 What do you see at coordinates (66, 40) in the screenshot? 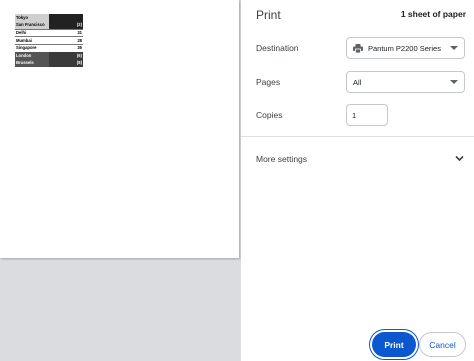
I see `preview-city-value: 28` at bounding box center [66, 40].